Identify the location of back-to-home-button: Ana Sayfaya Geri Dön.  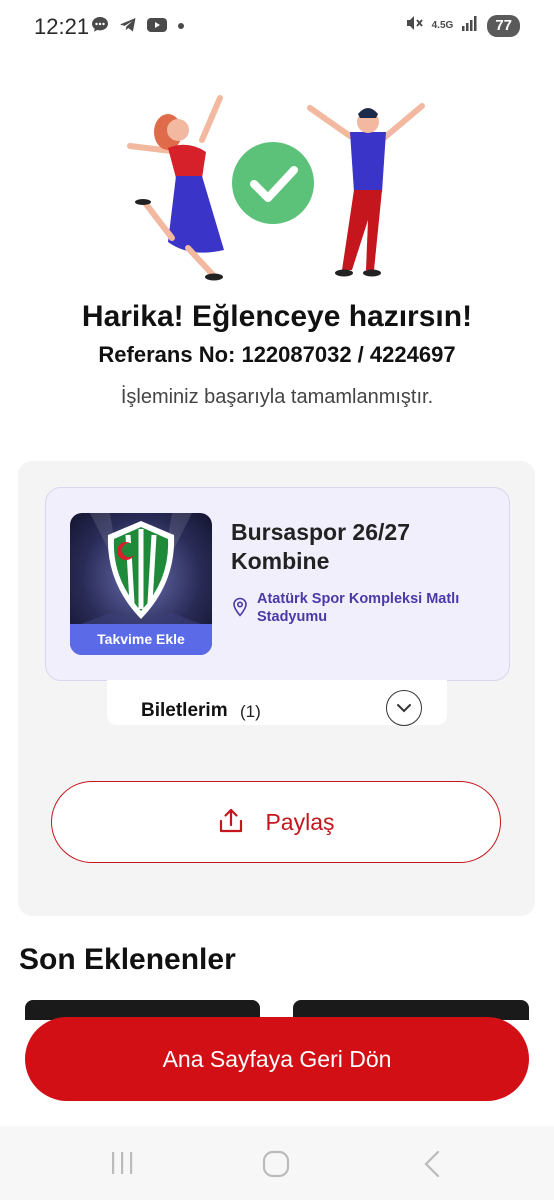
(277, 1059).